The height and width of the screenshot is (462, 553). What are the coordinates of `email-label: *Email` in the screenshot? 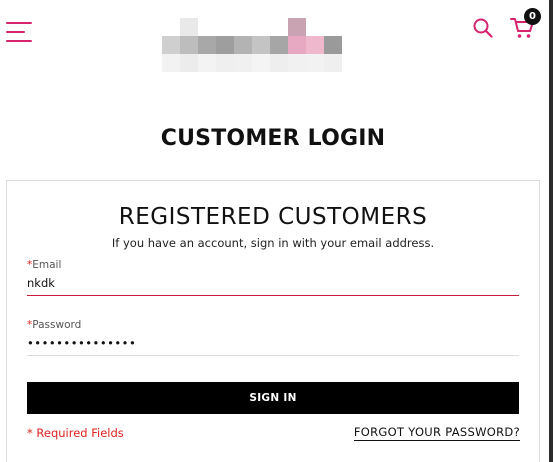 It's located at (44, 265).